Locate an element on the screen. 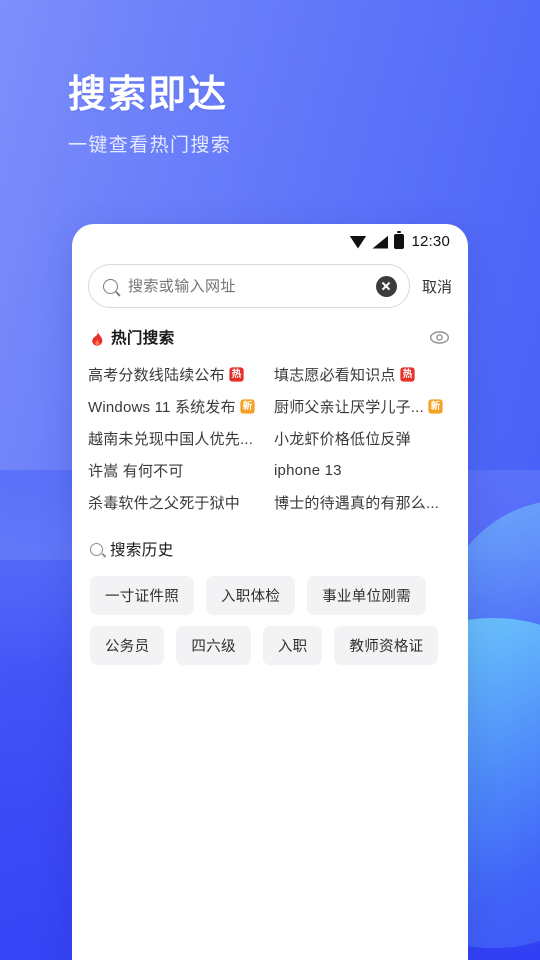 The image size is (540, 960). history-chip: 入职体检 is located at coordinates (251, 595).